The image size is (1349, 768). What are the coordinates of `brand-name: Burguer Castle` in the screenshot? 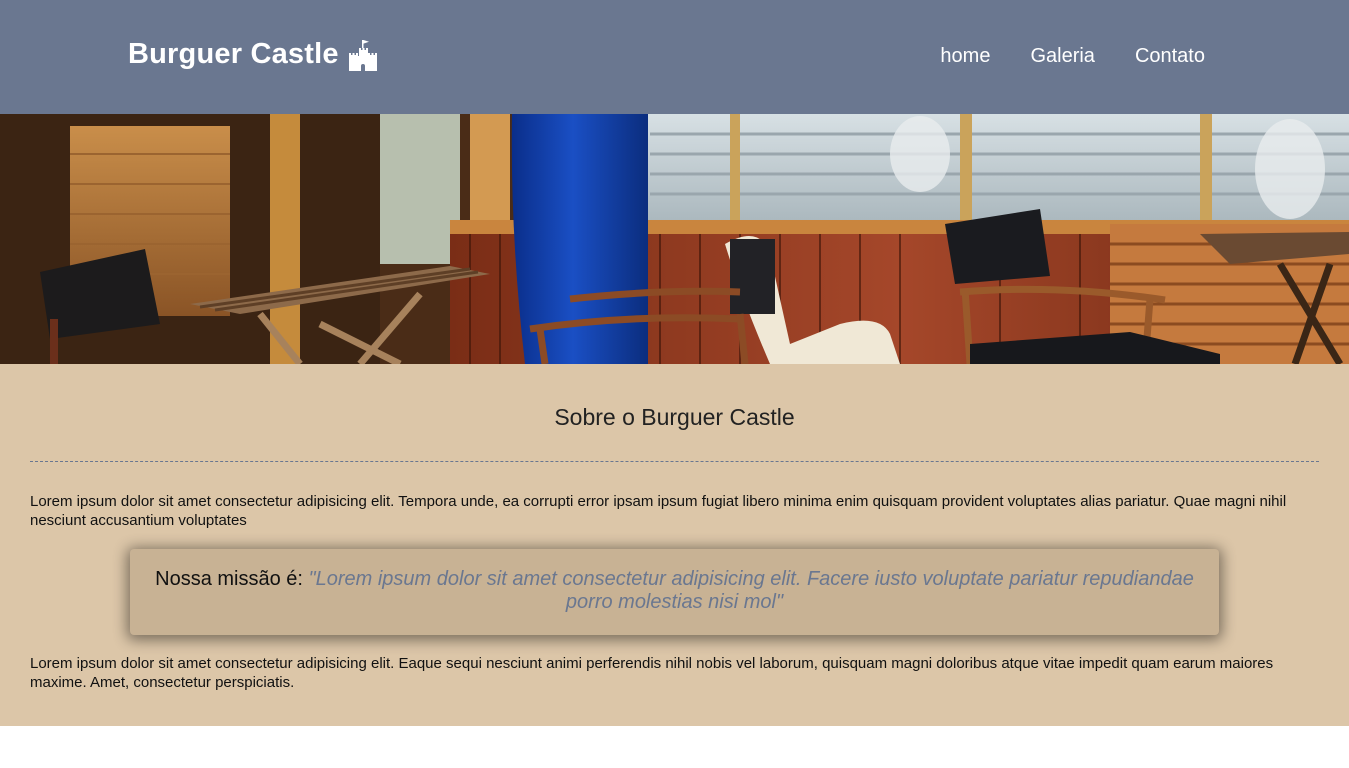 It's located at (233, 54).